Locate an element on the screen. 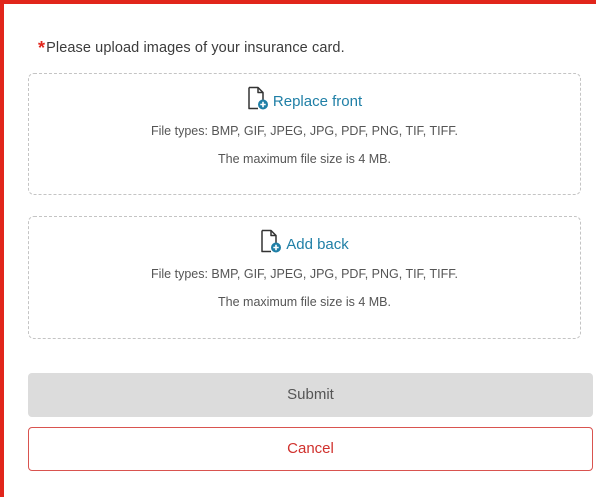 Image resolution: width=596 pixels, height=497 pixels. replace-front-button: Replace front is located at coordinates (304, 98).